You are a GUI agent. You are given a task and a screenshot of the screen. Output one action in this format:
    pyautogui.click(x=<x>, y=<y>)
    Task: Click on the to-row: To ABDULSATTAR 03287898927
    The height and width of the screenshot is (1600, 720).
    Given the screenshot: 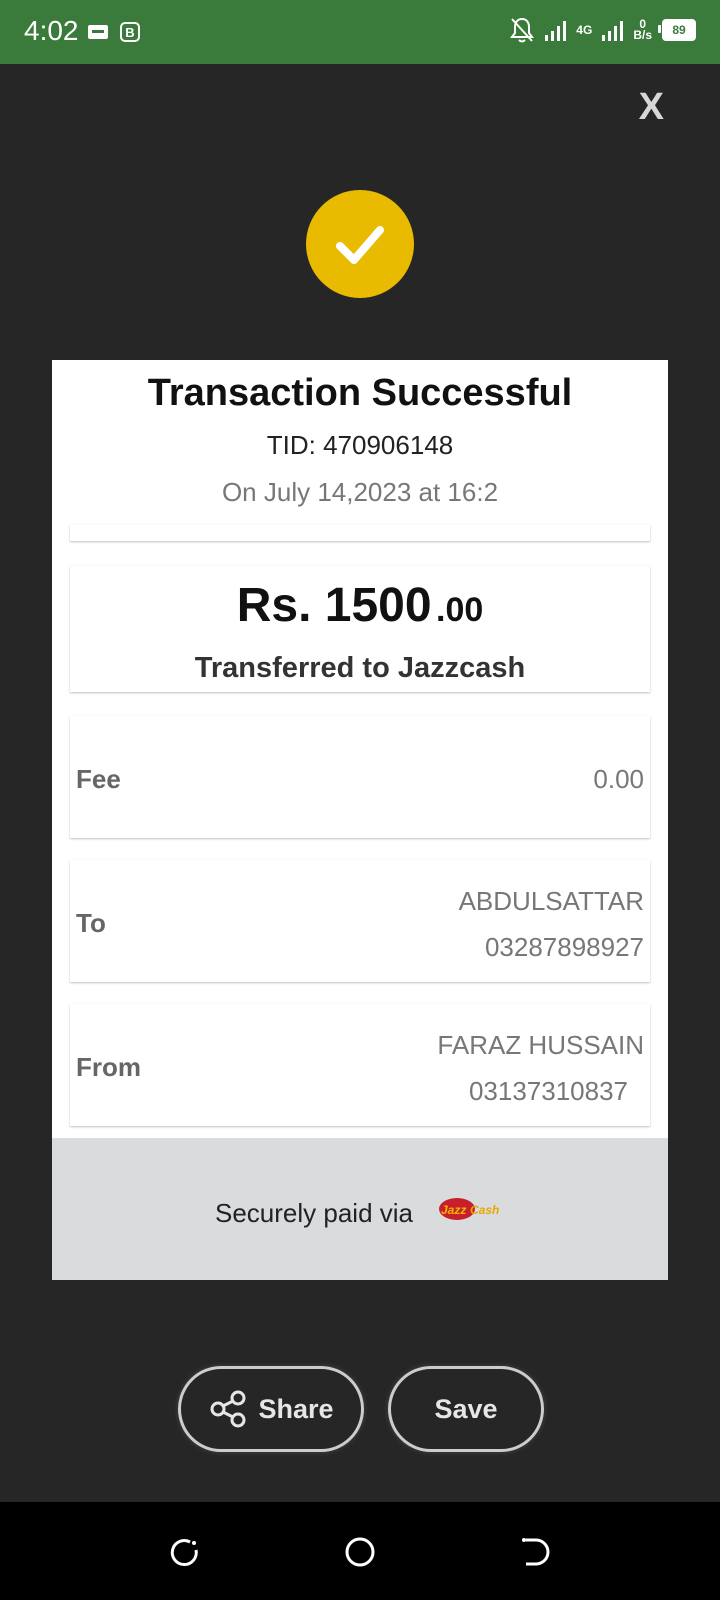 What is the action you would take?
    pyautogui.click(x=360, y=921)
    